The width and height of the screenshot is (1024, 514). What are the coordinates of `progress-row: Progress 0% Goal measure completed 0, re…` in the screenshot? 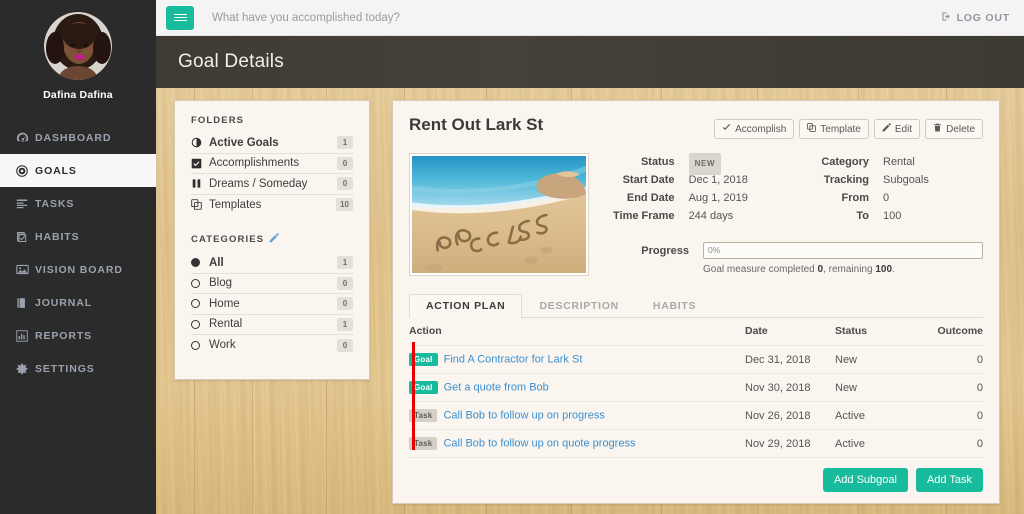 It's located at (798, 258).